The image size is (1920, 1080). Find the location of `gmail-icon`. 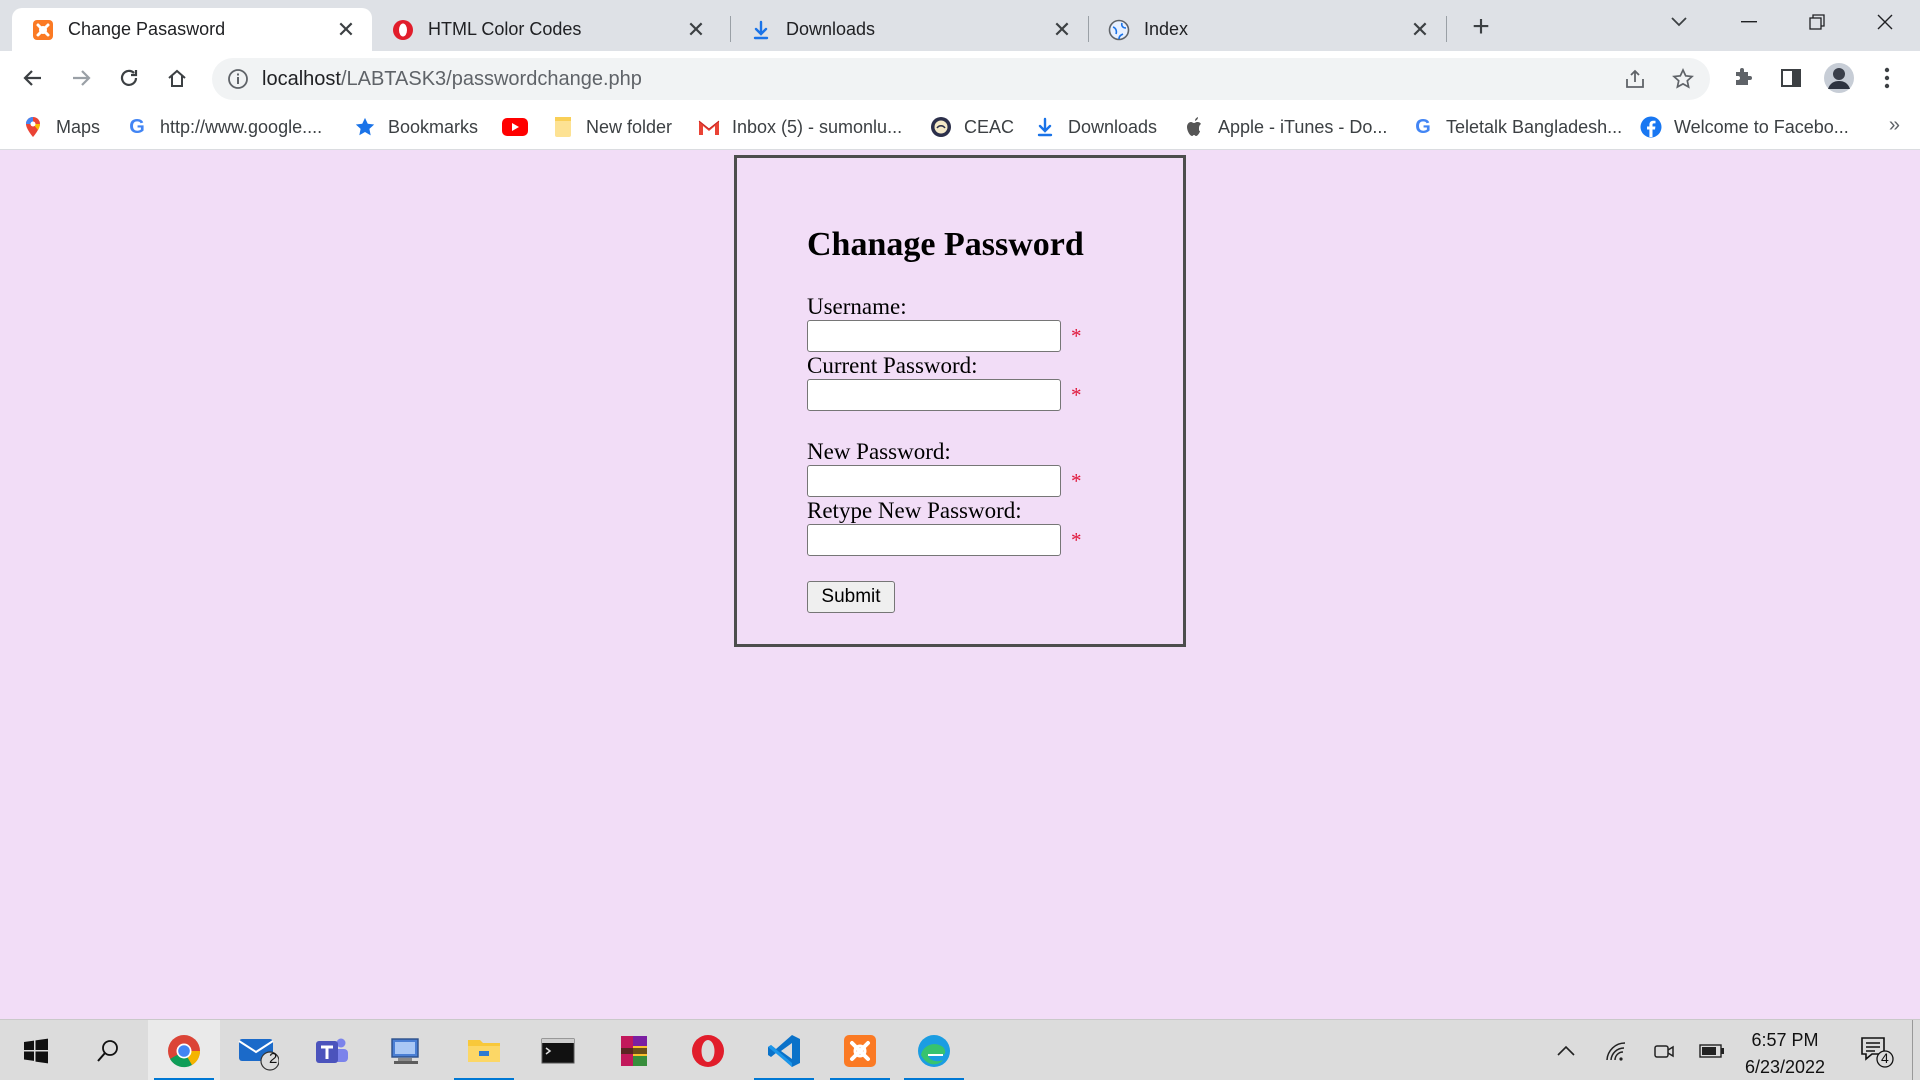

gmail-icon is located at coordinates (709, 127).